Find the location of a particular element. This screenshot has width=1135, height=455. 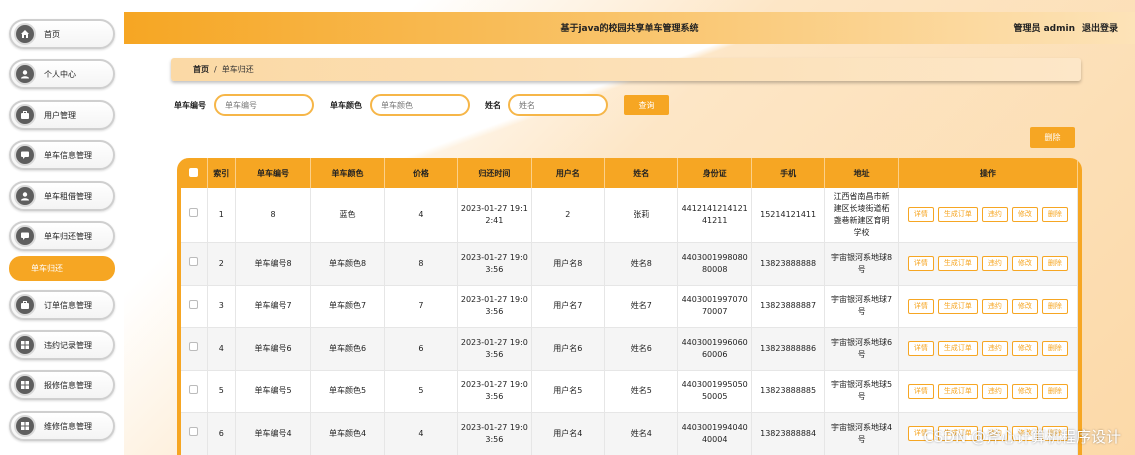

sidebar-item-orders: 订单信息管理 is located at coordinates (62, 305).